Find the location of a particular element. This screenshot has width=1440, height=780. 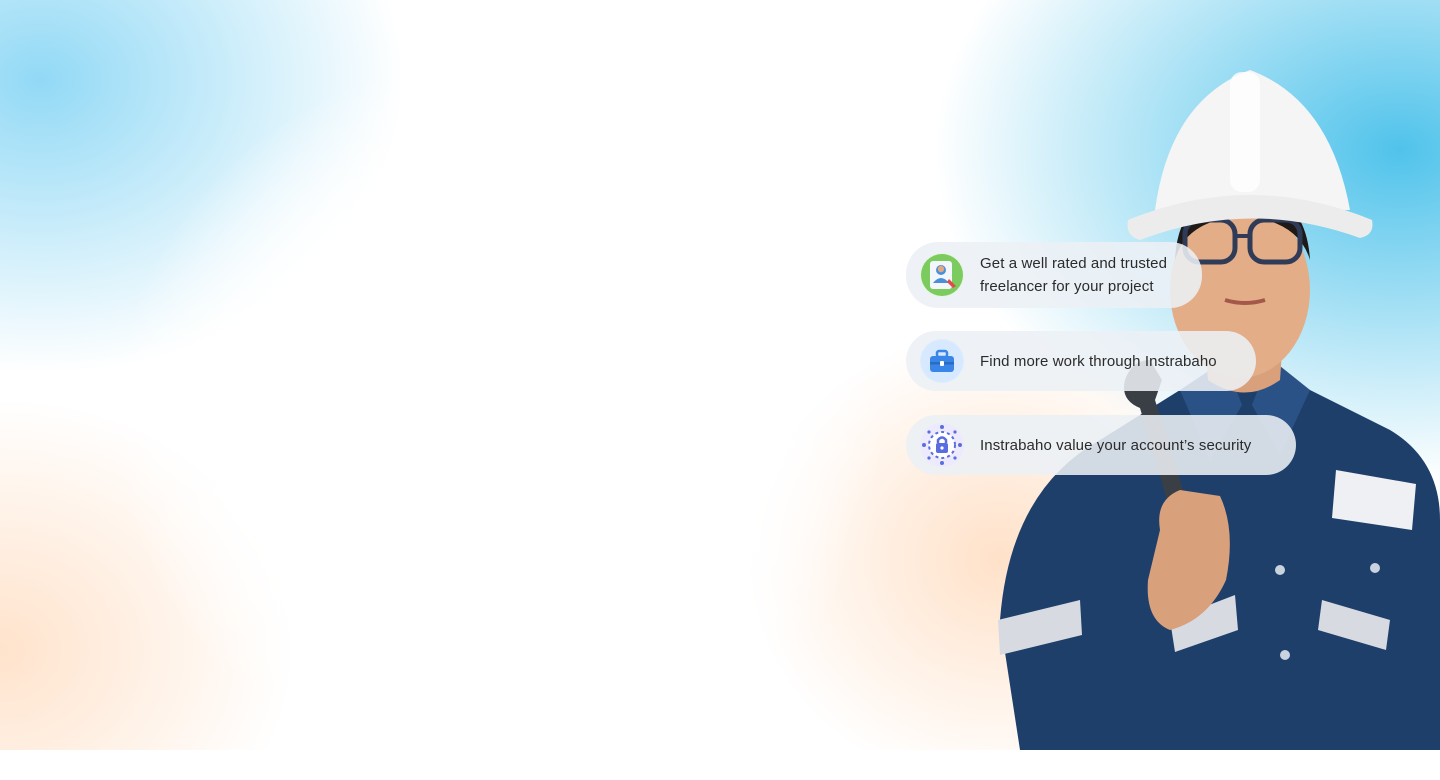

feature-item-find-work: Find more work through Instrabaho is located at coordinates (1081, 361).